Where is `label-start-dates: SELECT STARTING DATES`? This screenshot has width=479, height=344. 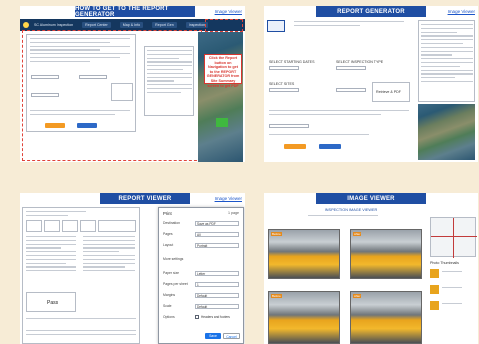
label-start-dates: SELECT STARTING DATES is located at coordinates (292, 62).